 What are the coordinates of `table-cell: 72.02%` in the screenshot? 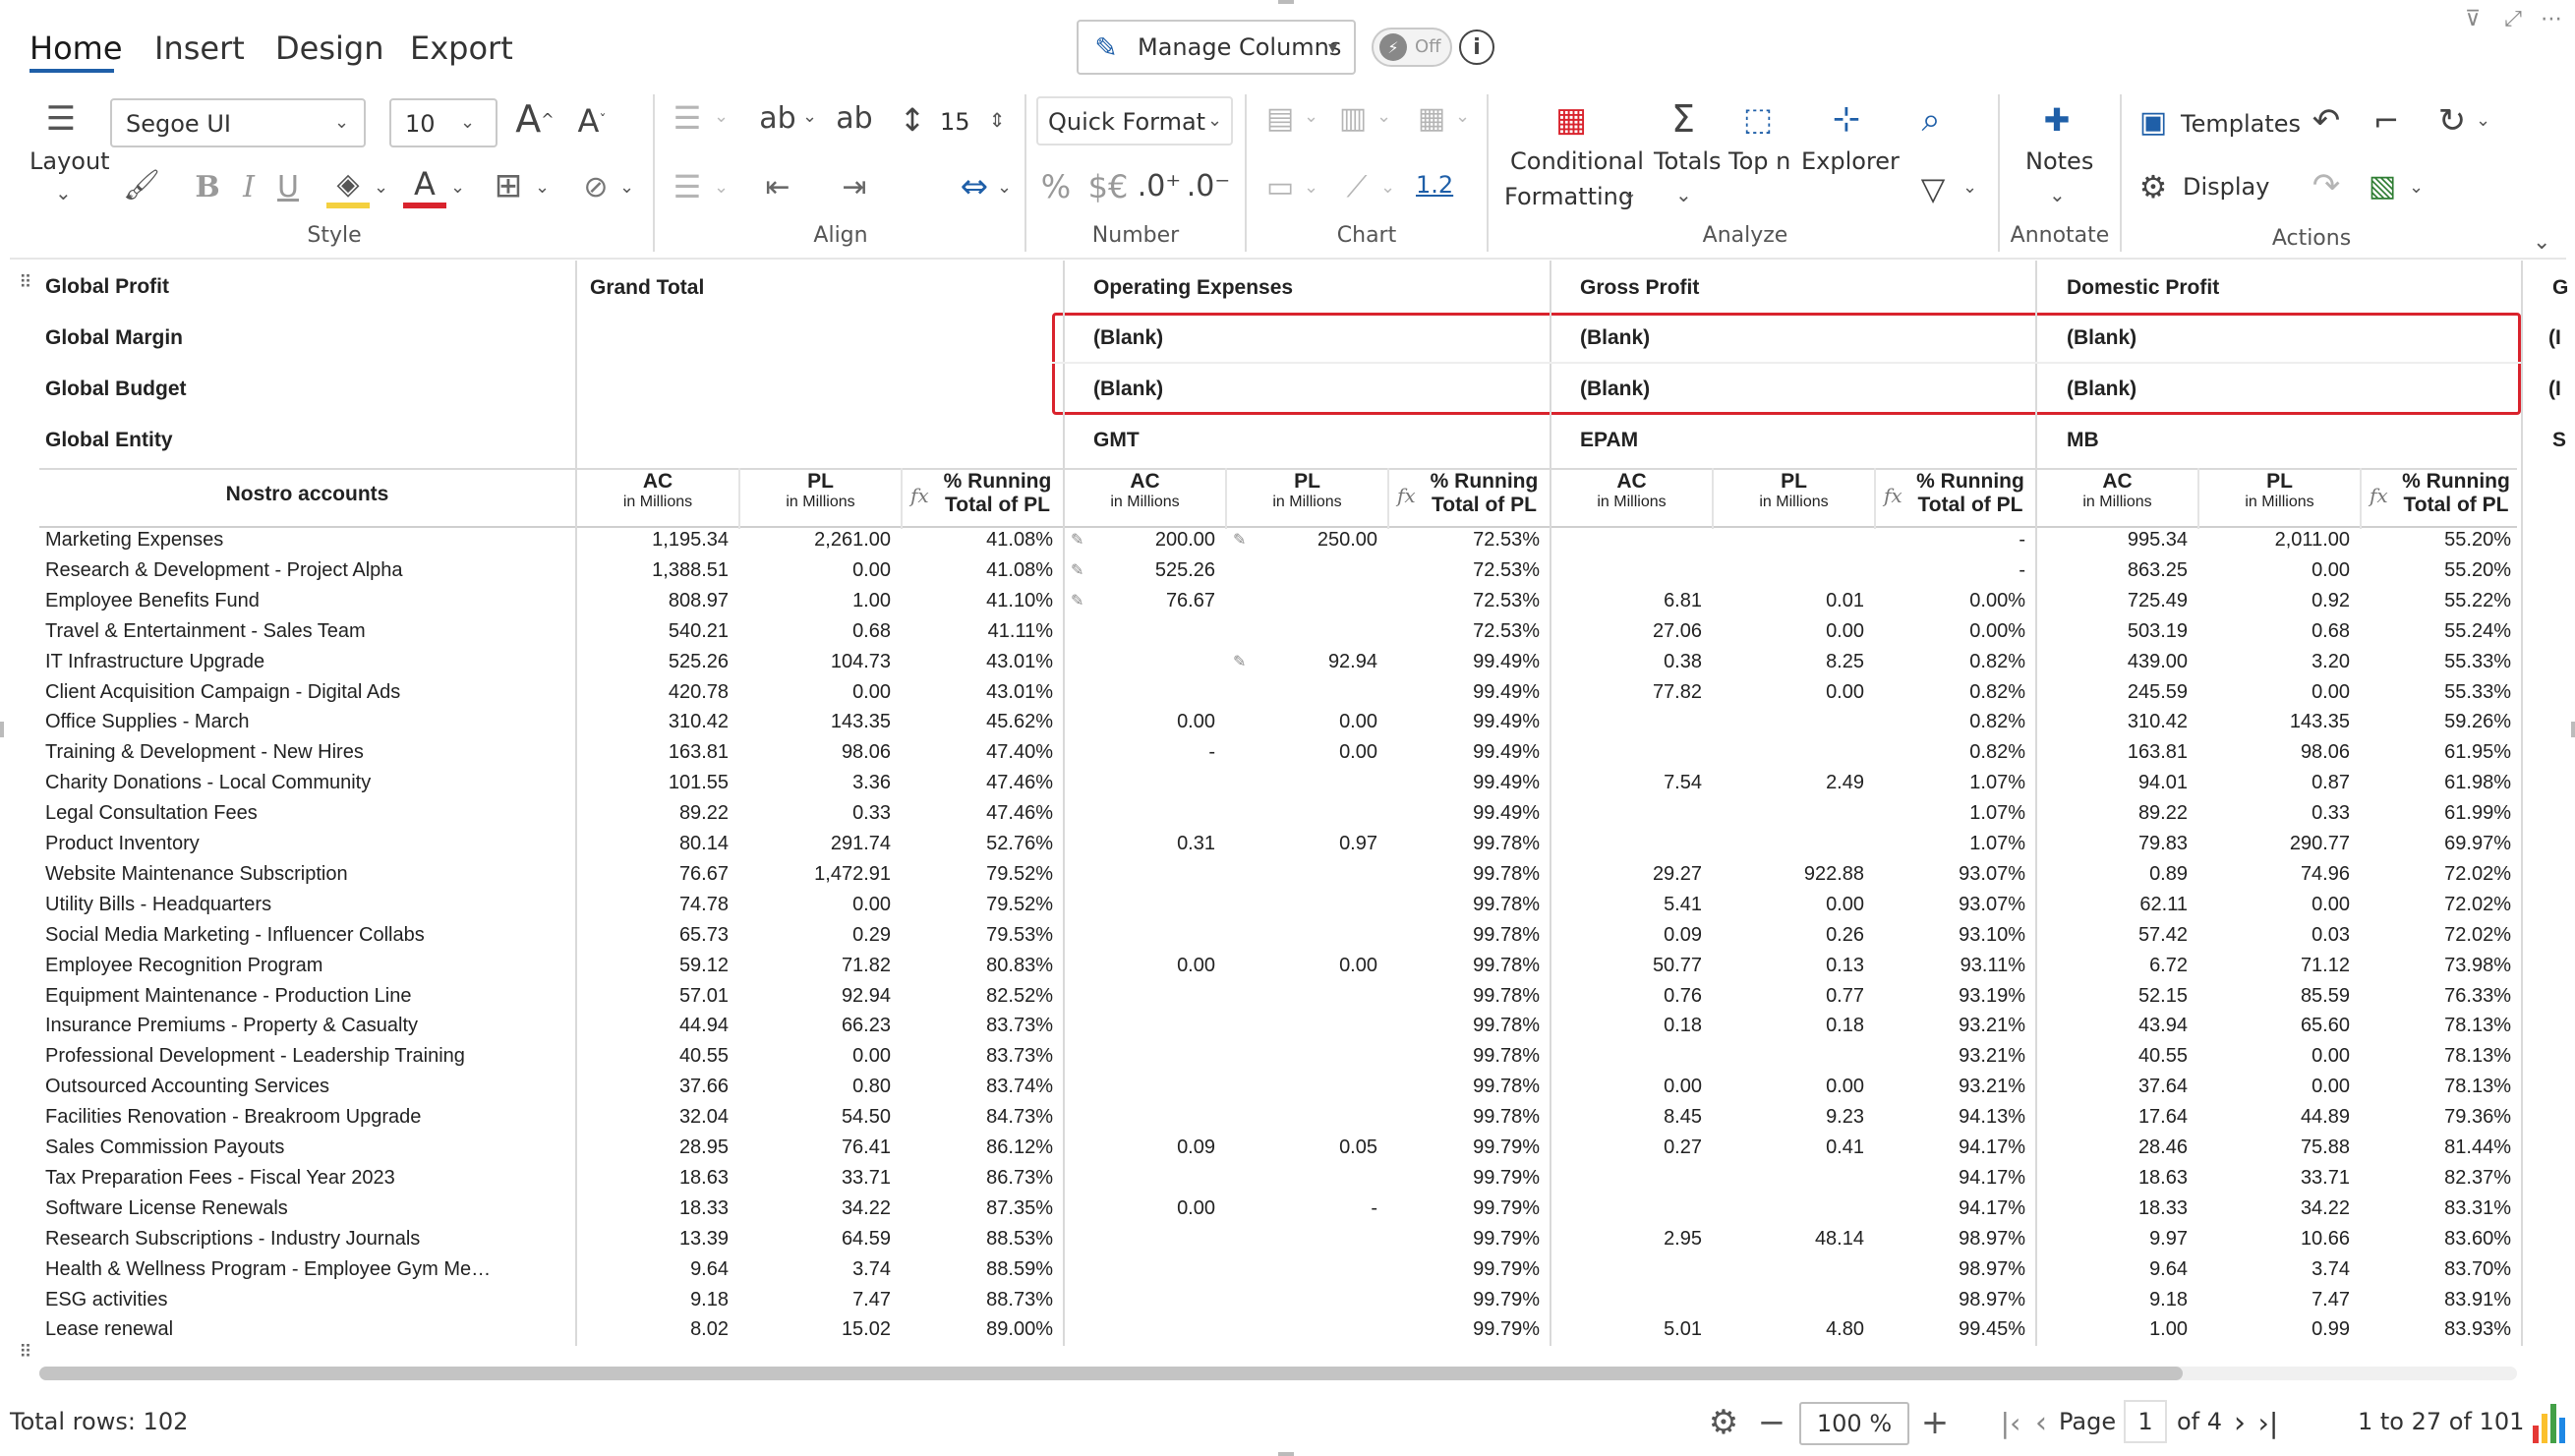 It's located at (2436, 874).